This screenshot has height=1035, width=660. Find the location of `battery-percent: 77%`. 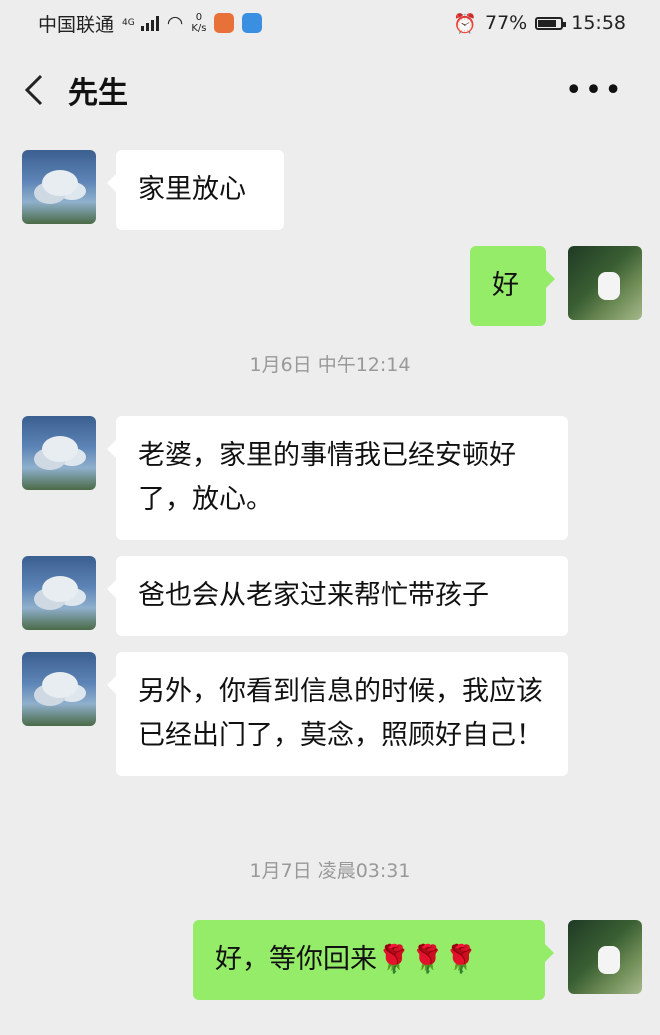

battery-percent: 77% is located at coordinates (506, 23).